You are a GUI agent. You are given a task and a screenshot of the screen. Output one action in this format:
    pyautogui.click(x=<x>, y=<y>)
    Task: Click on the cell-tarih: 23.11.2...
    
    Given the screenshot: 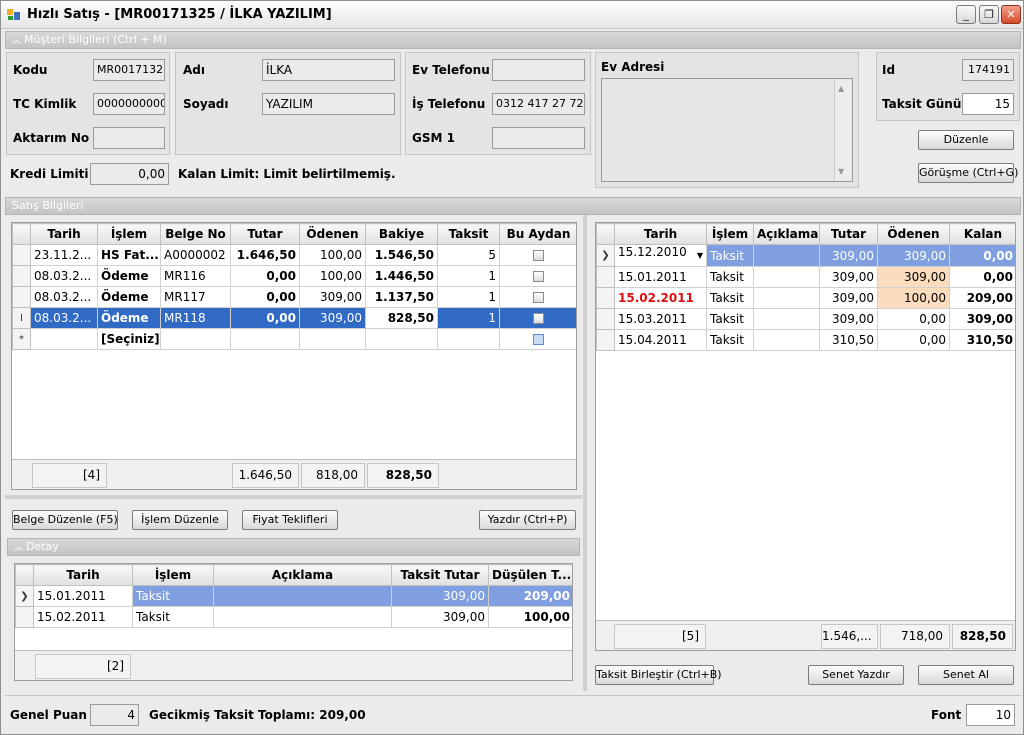 What is the action you would take?
    pyautogui.click(x=64, y=255)
    